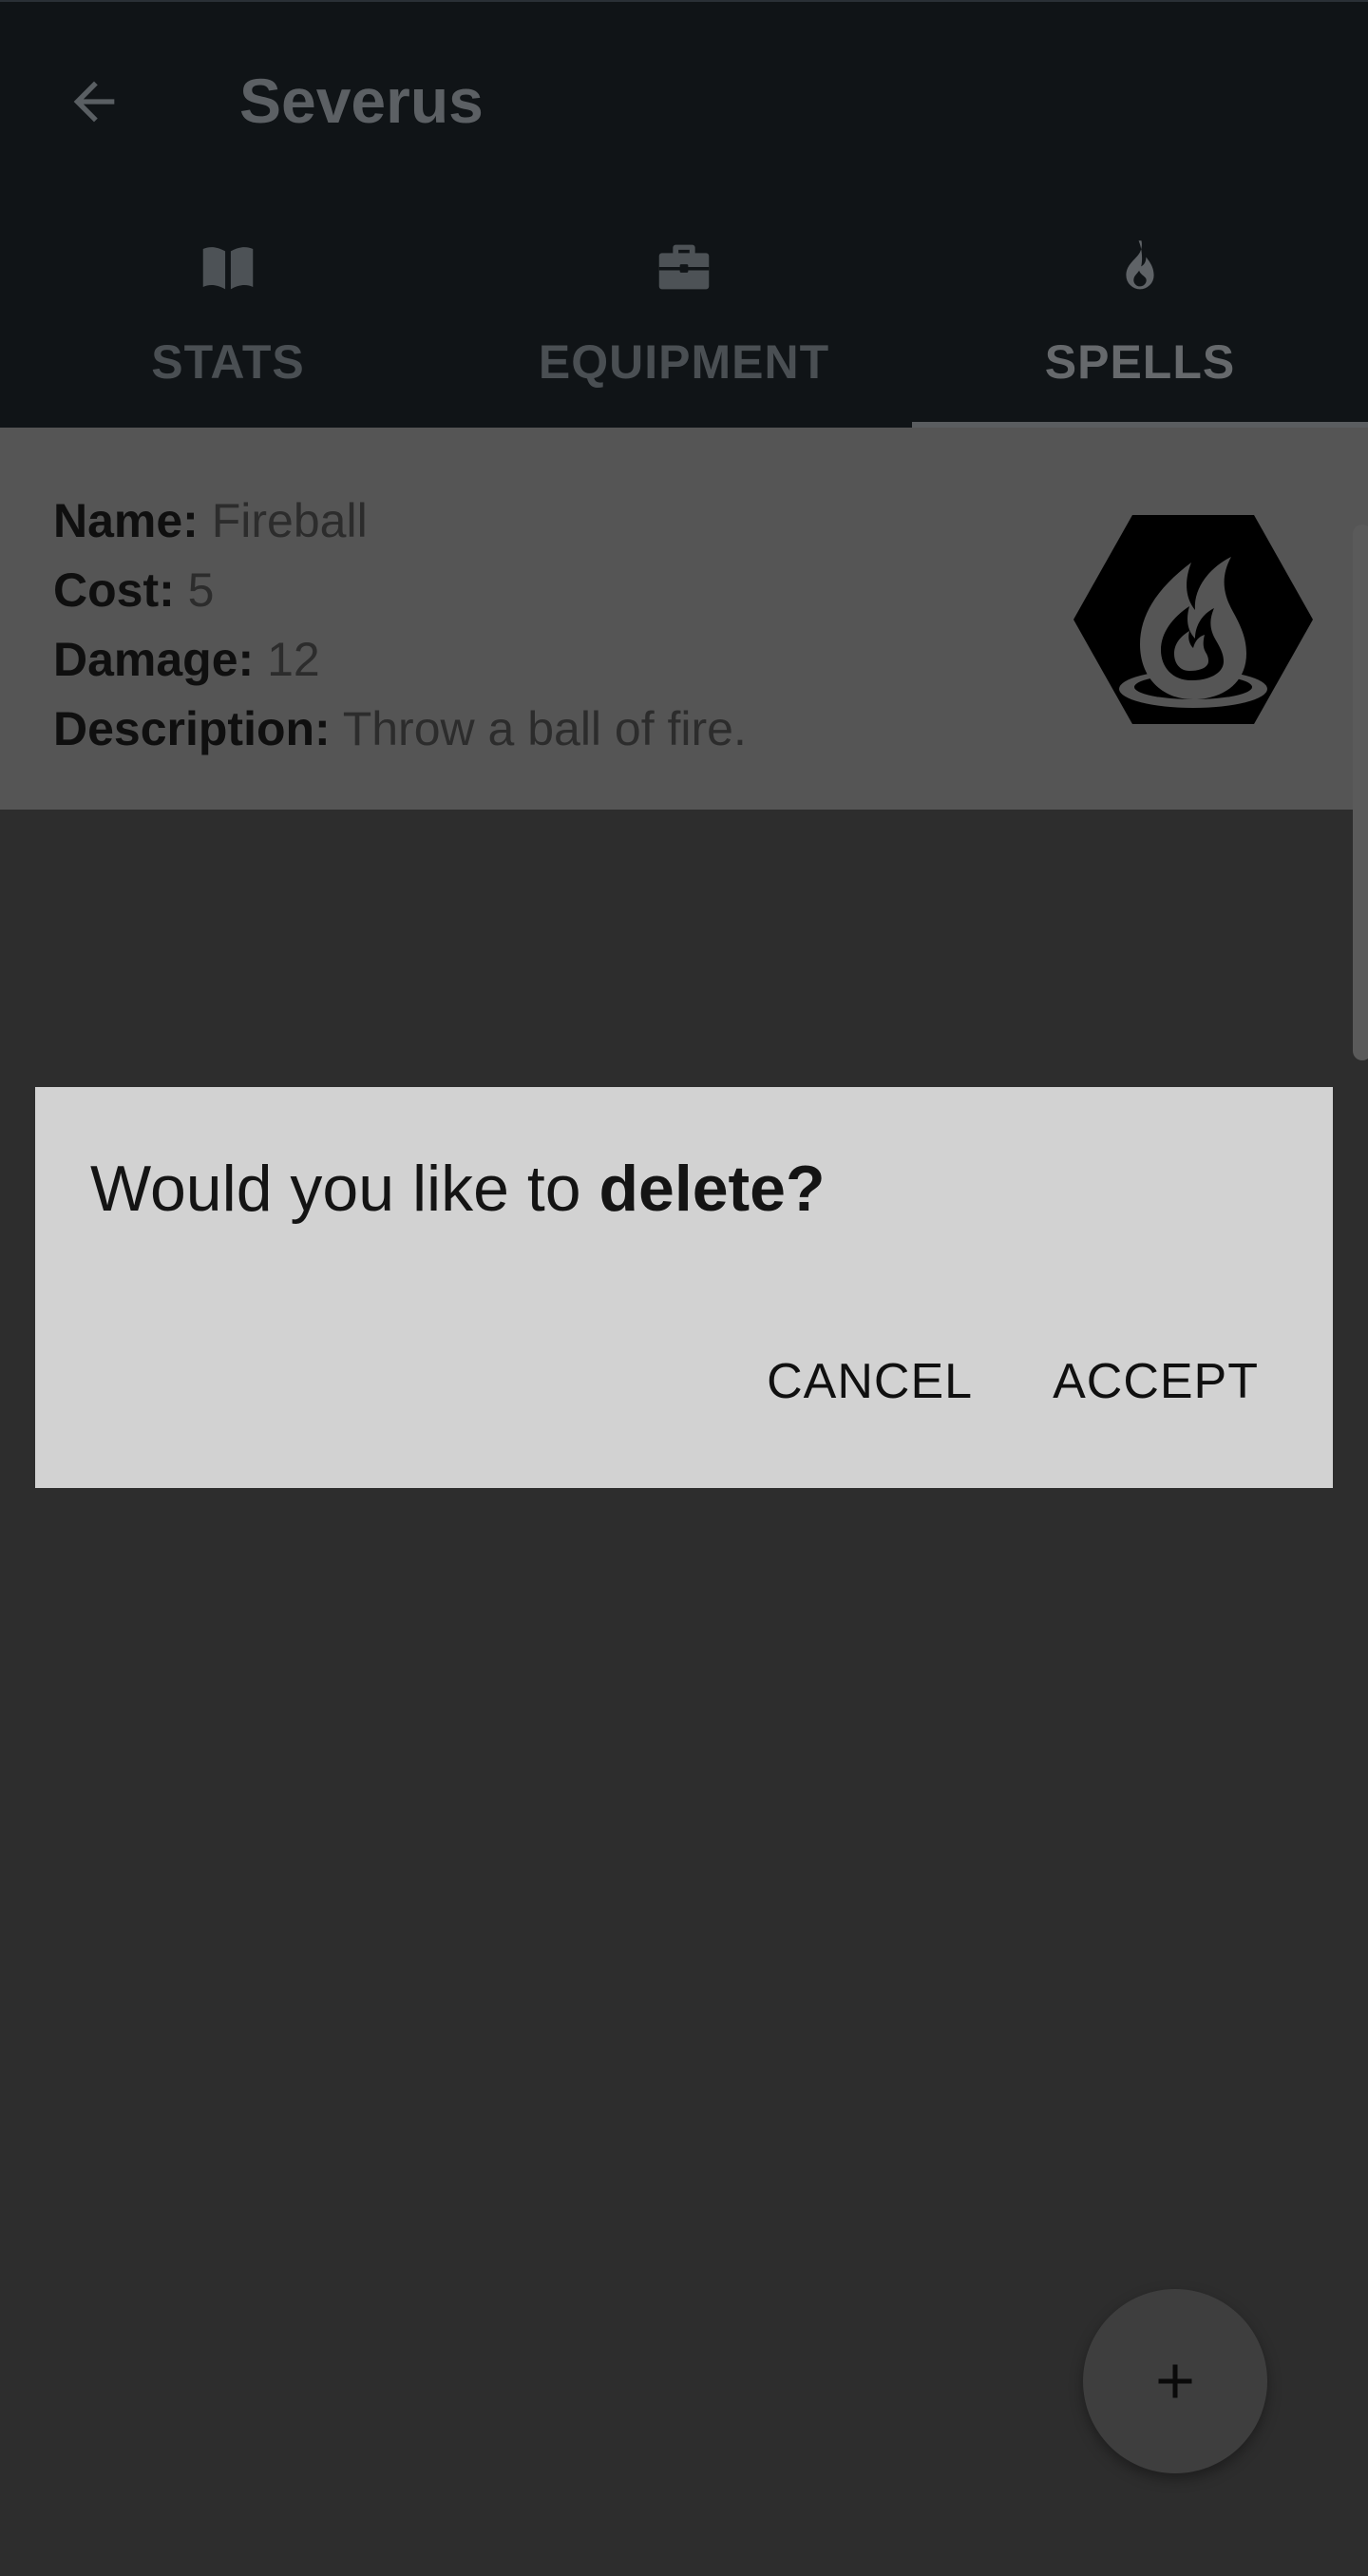 The image size is (1368, 2576). Describe the element at coordinates (201, 590) in the screenshot. I see `spell-cost-value: 5` at that location.